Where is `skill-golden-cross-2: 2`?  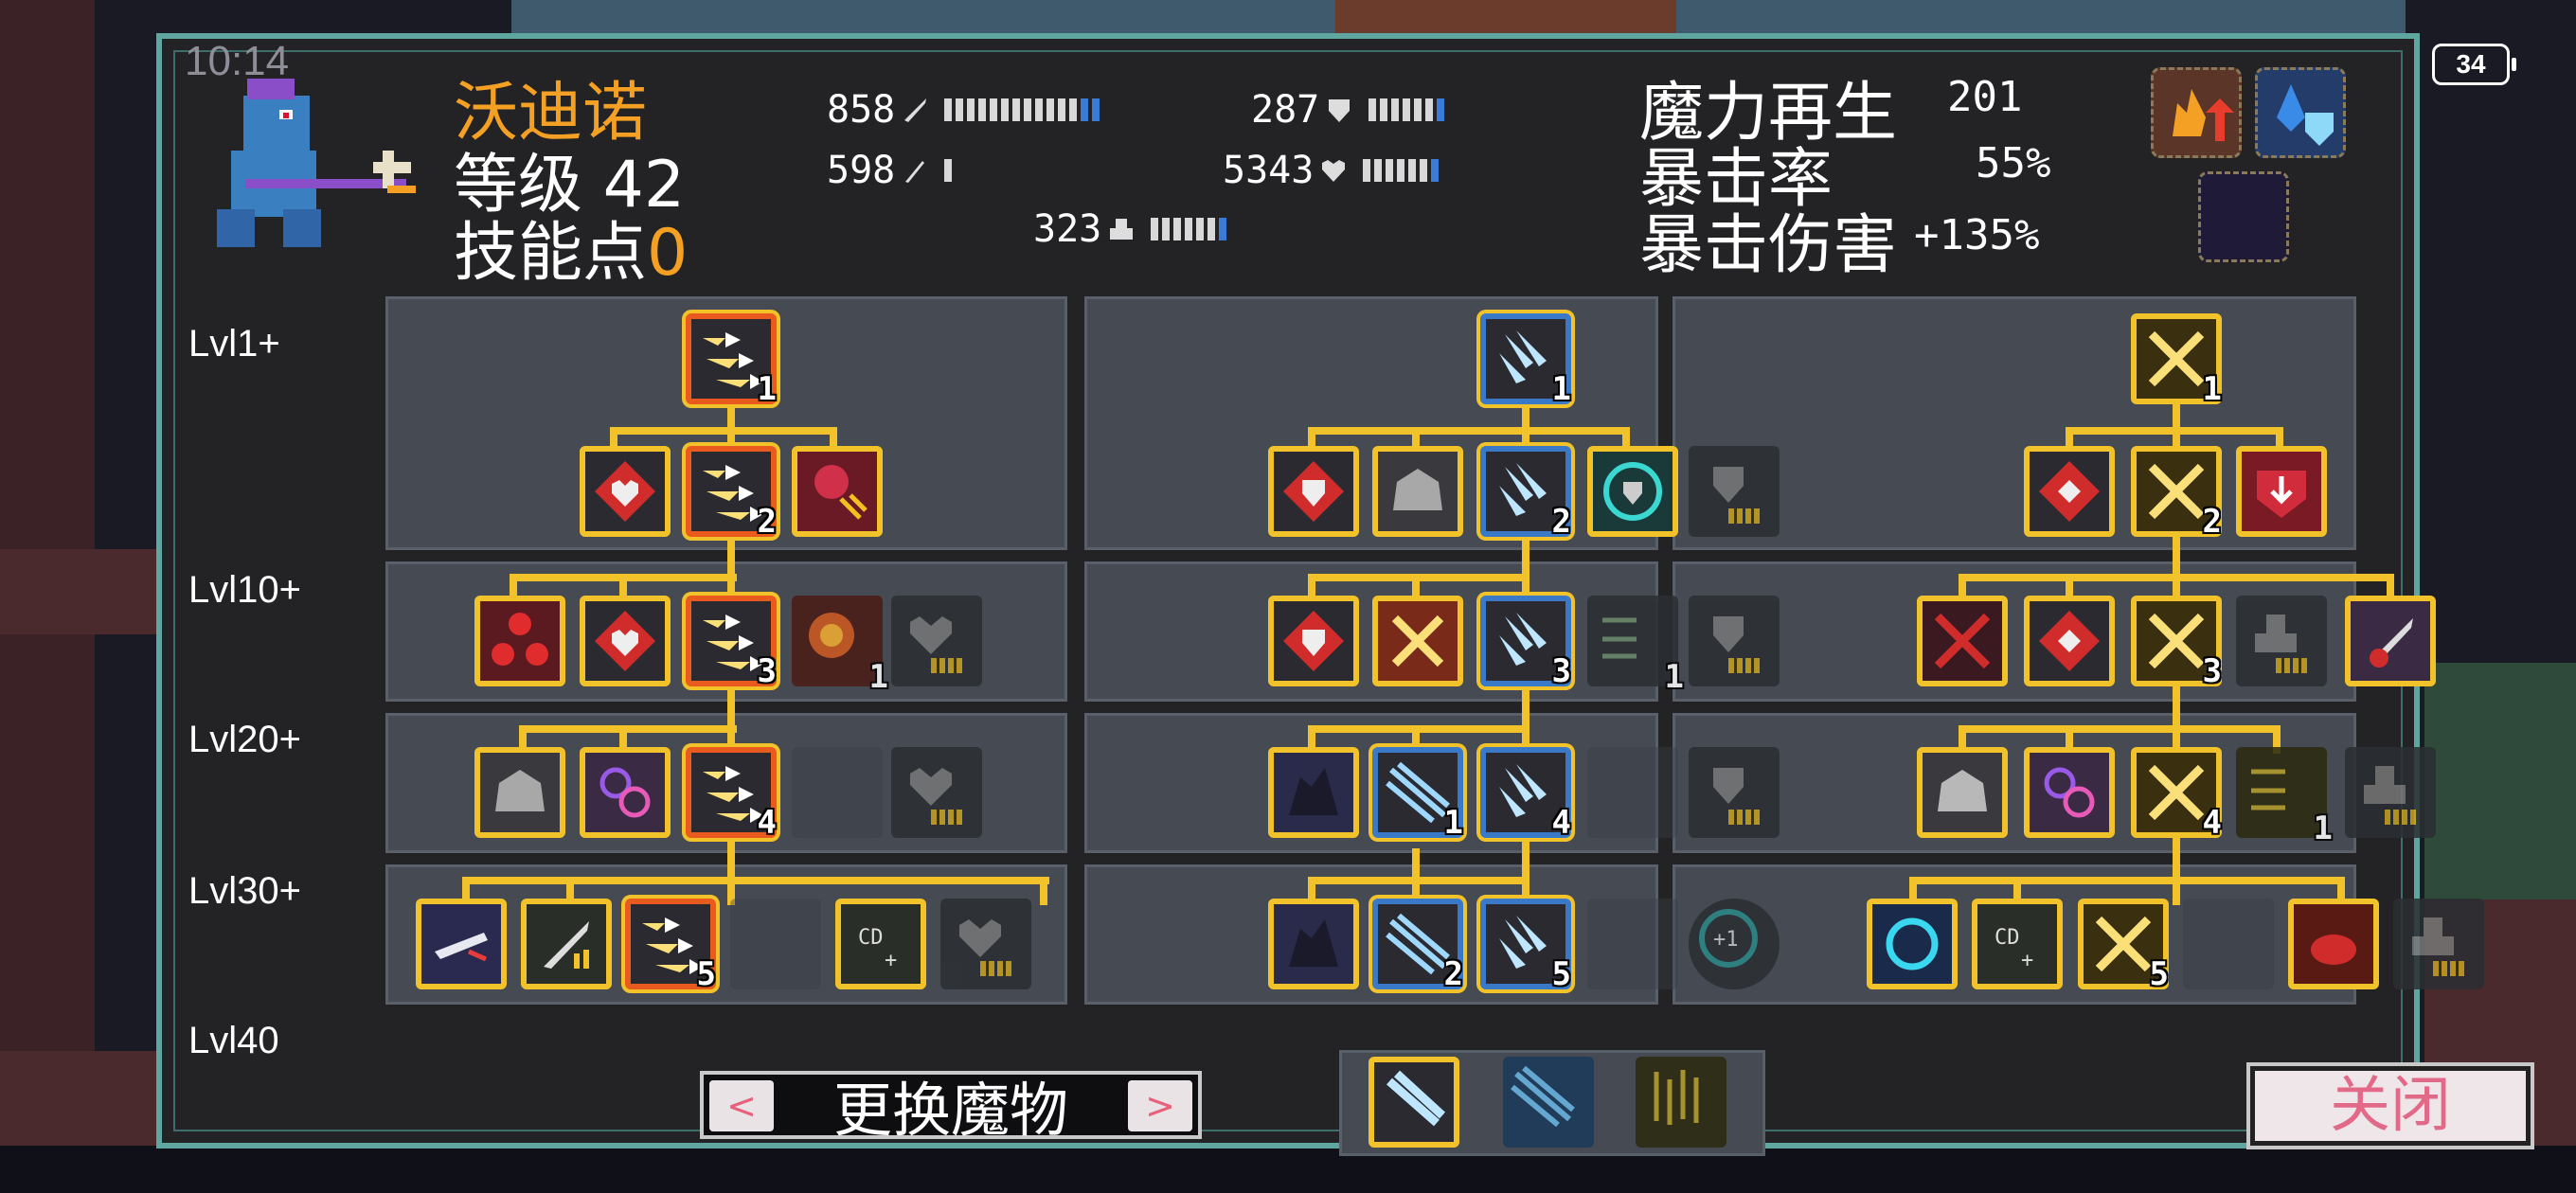
skill-golden-cross-2: 2 is located at coordinates (2176, 493).